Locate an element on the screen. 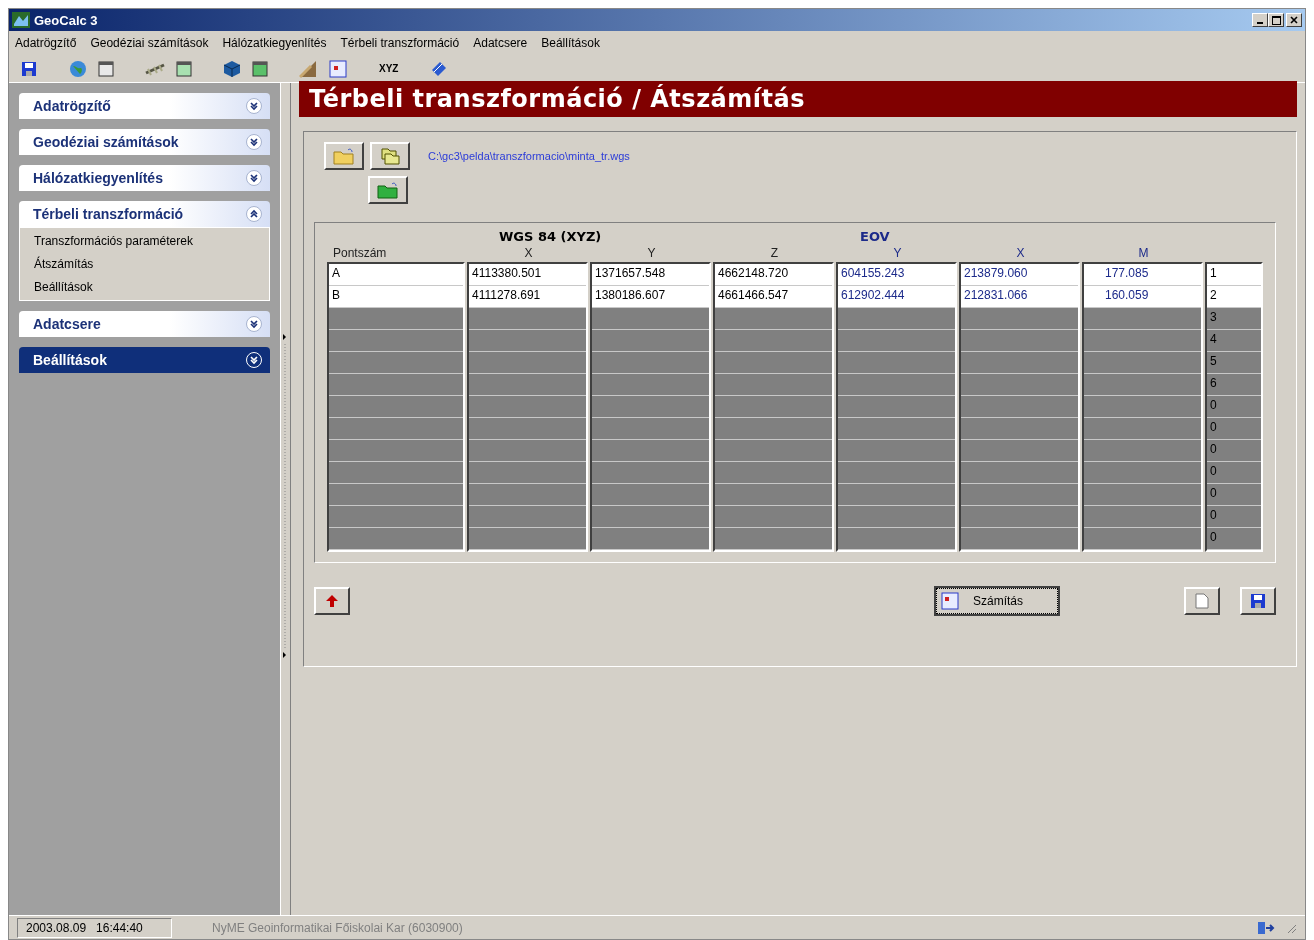 The image size is (1314, 940). sidebar-group-header: Adatrögzítő is located at coordinates (144, 106).